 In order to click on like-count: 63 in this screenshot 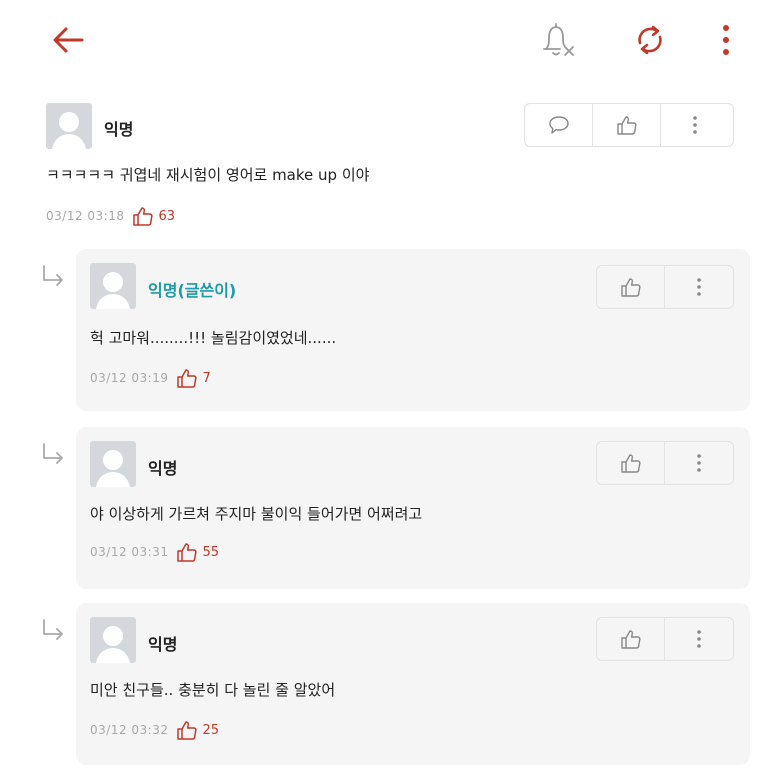, I will do `click(153, 216)`.